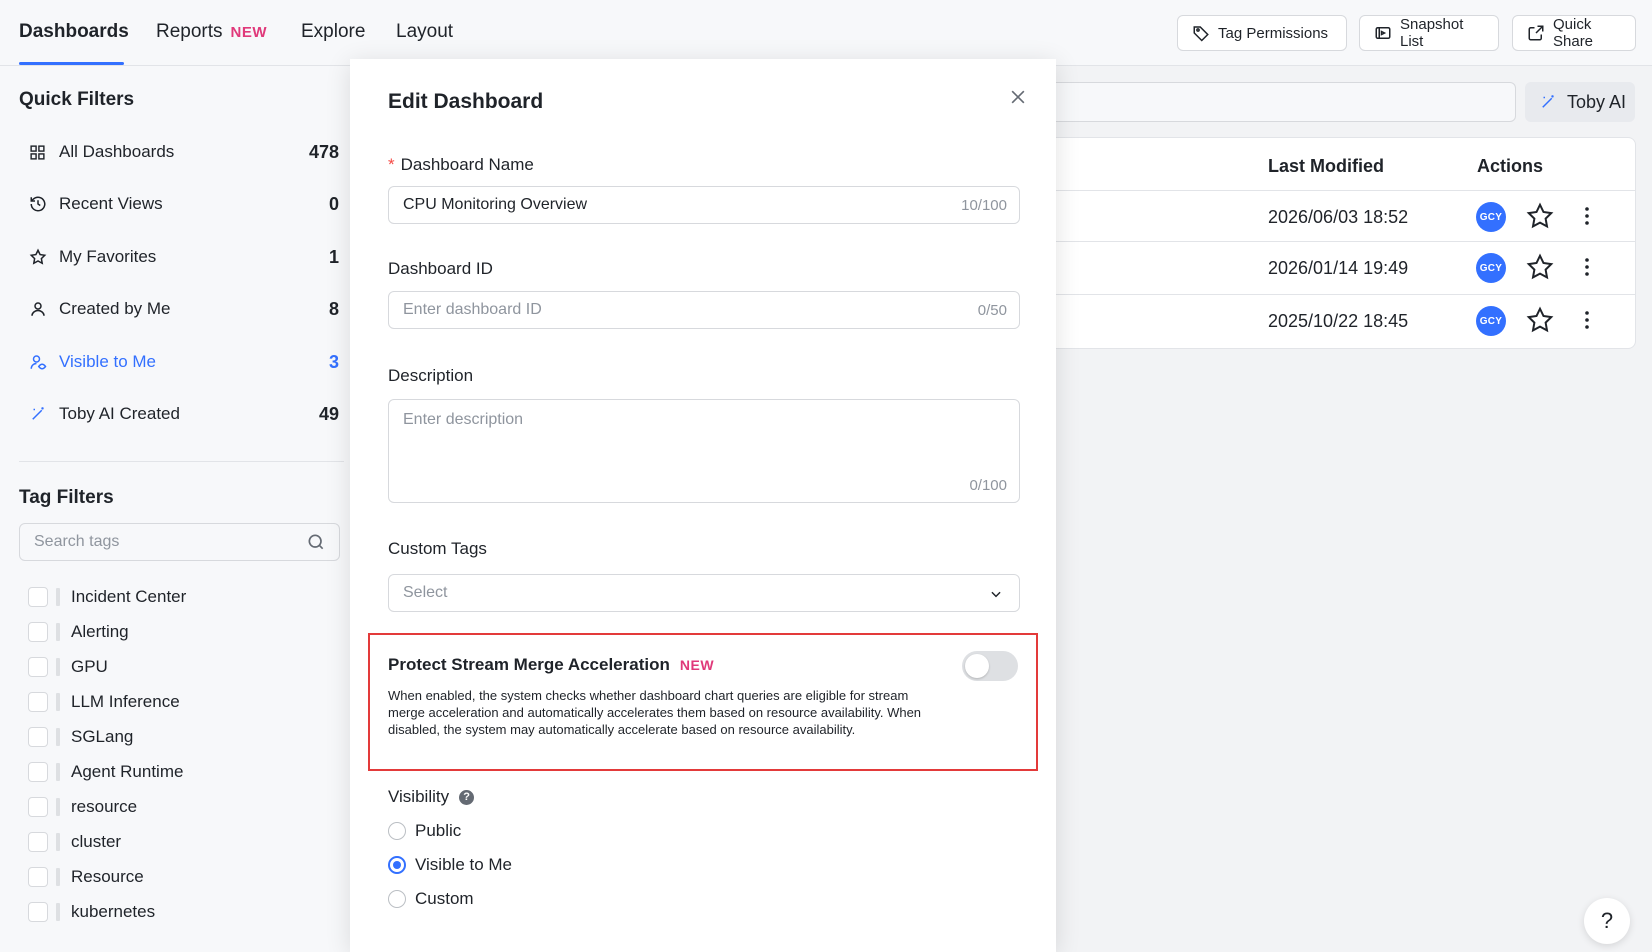 This screenshot has height=952, width=1652. I want to click on visibility-option-public: Public, so click(424, 831).